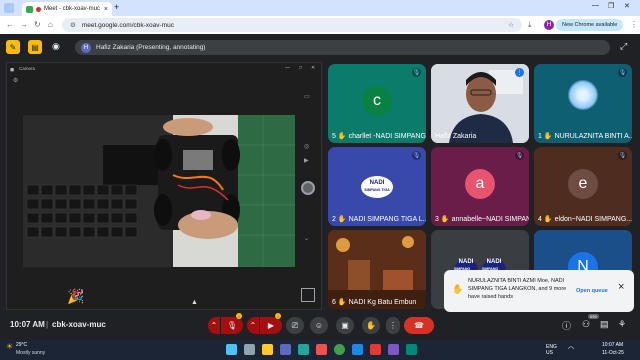 The image size is (640, 360). Describe the element at coordinates (300, 68) in the screenshot. I see `camera-maximize-icon: □` at that location.